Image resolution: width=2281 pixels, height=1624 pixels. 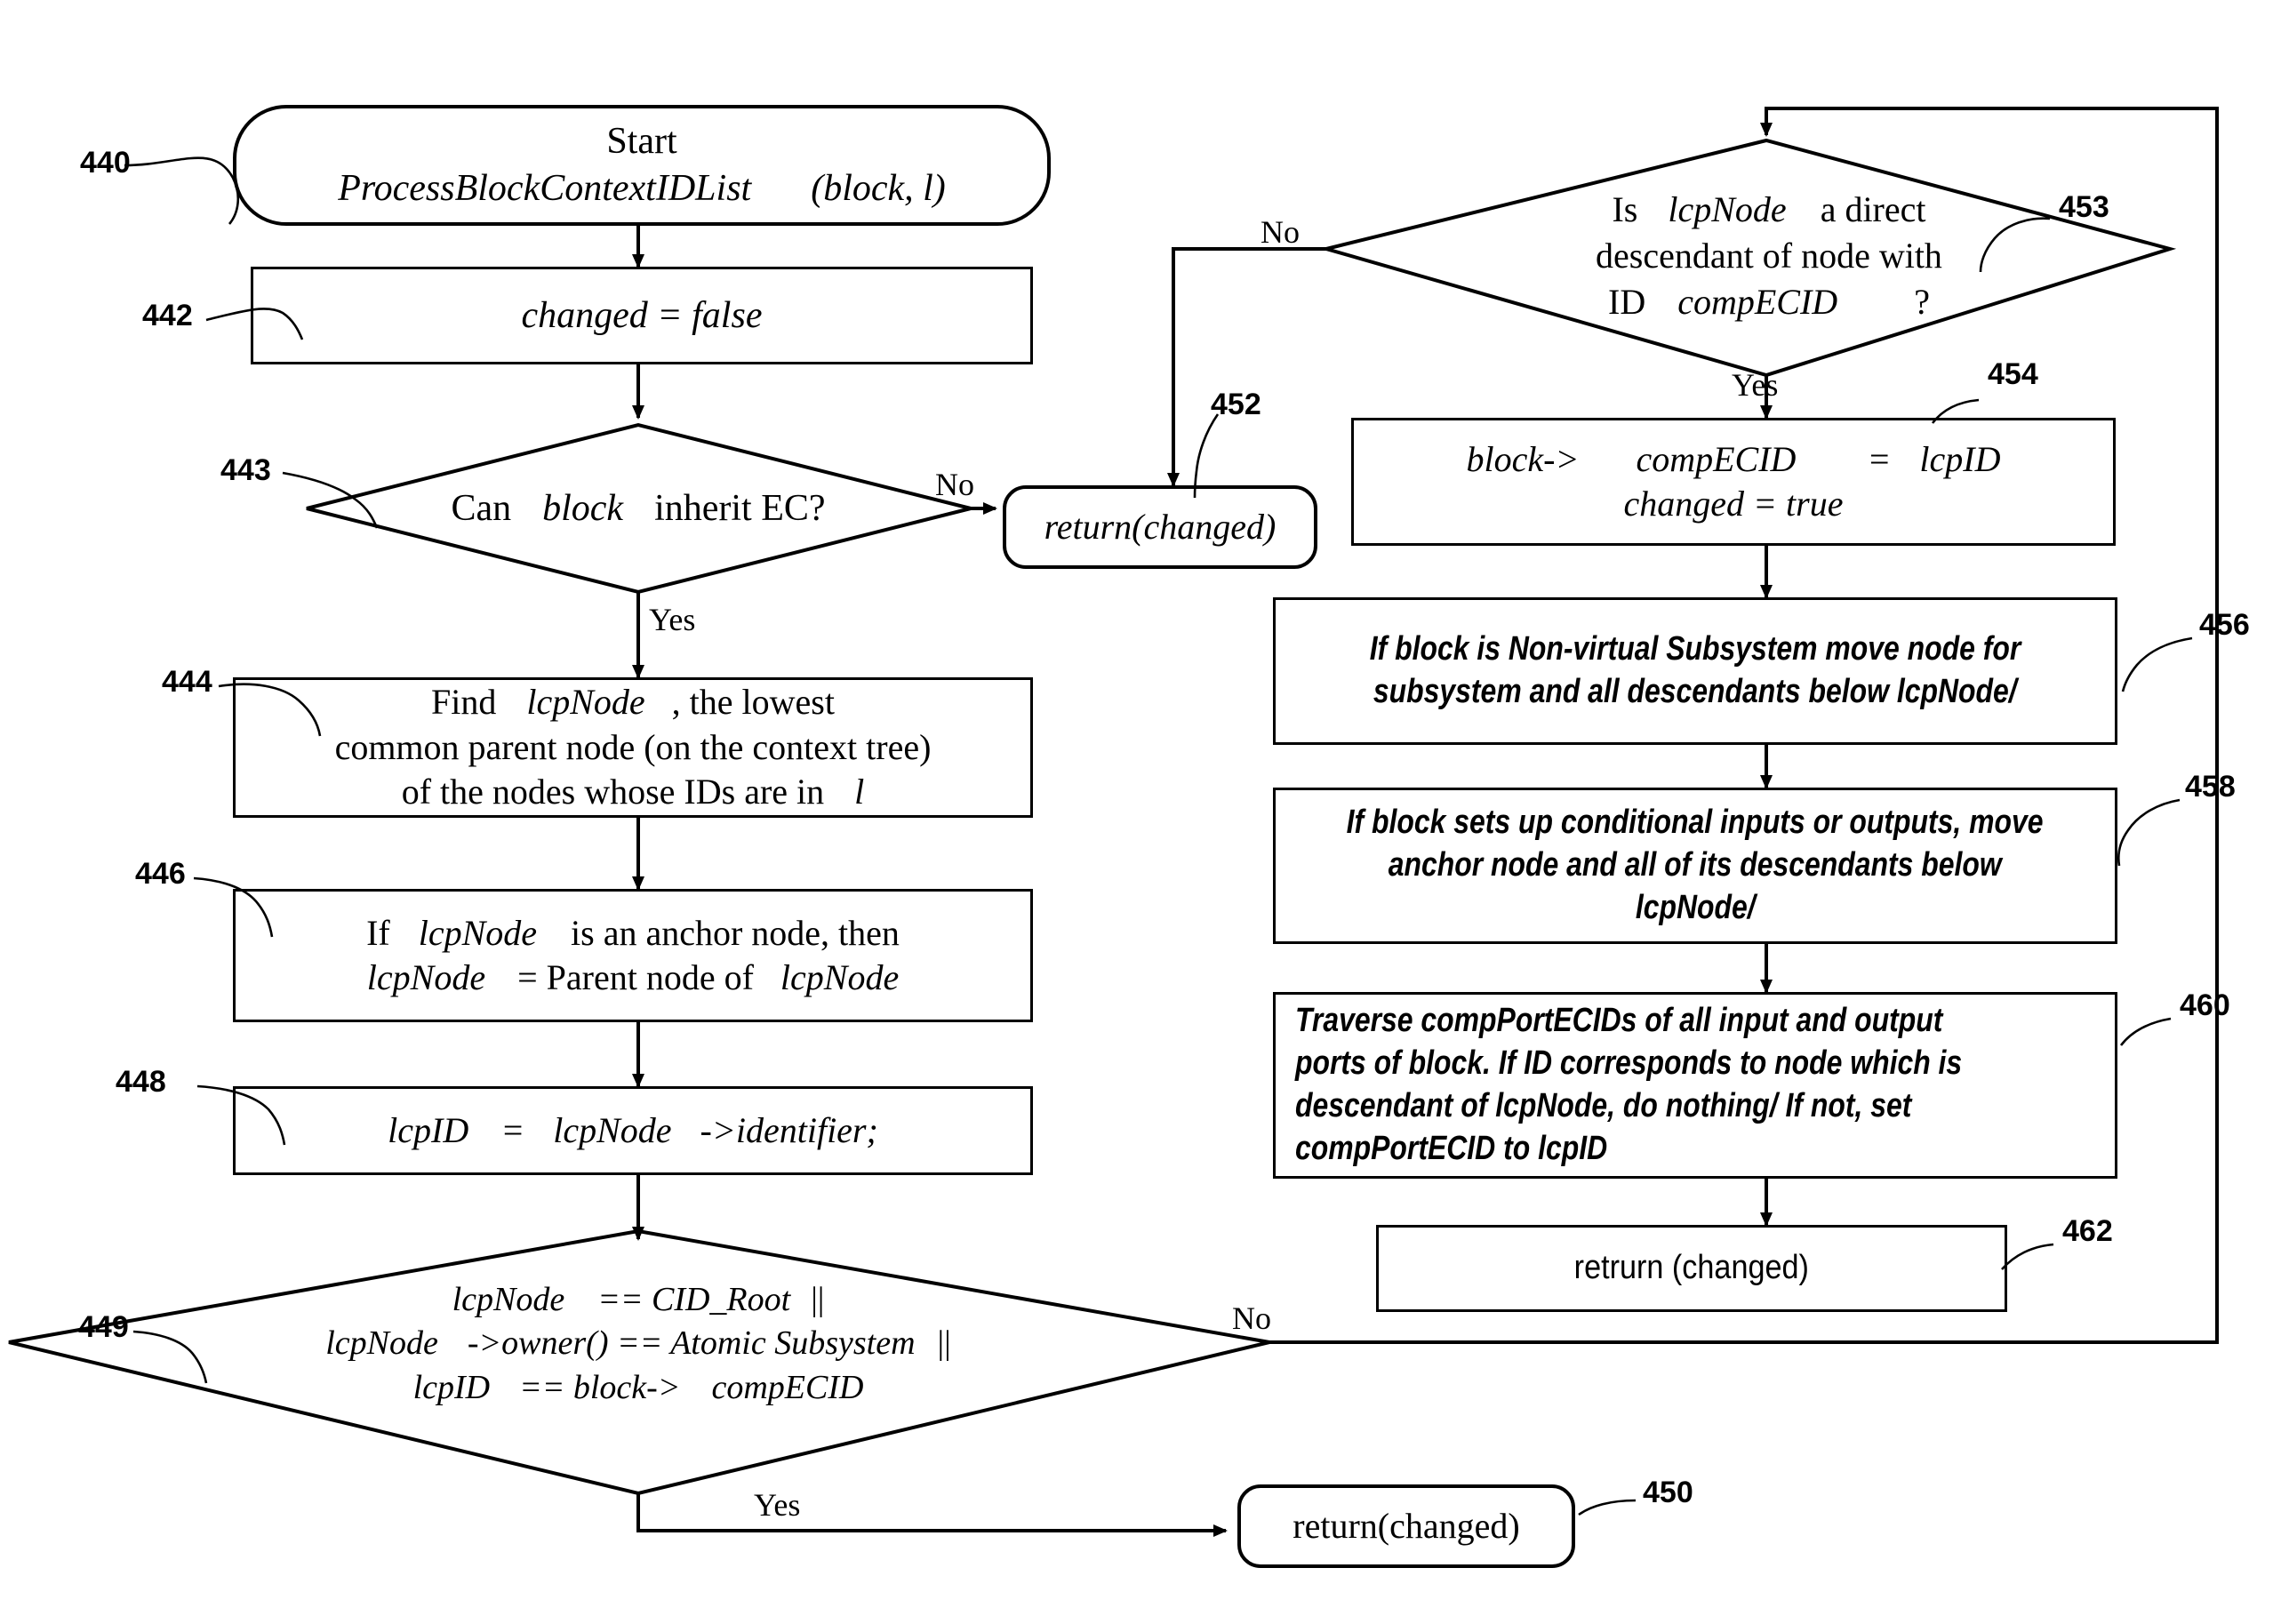 What do you see at coordinates (2088, 1231) in the screenshot?
I see `ref-462: 462` at bounding box center [2088, 1231].